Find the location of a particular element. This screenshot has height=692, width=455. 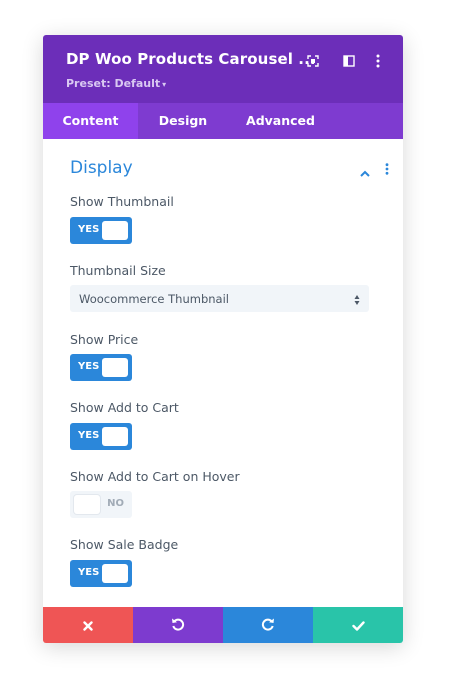

discard-button is located at coordinates (88, 625).